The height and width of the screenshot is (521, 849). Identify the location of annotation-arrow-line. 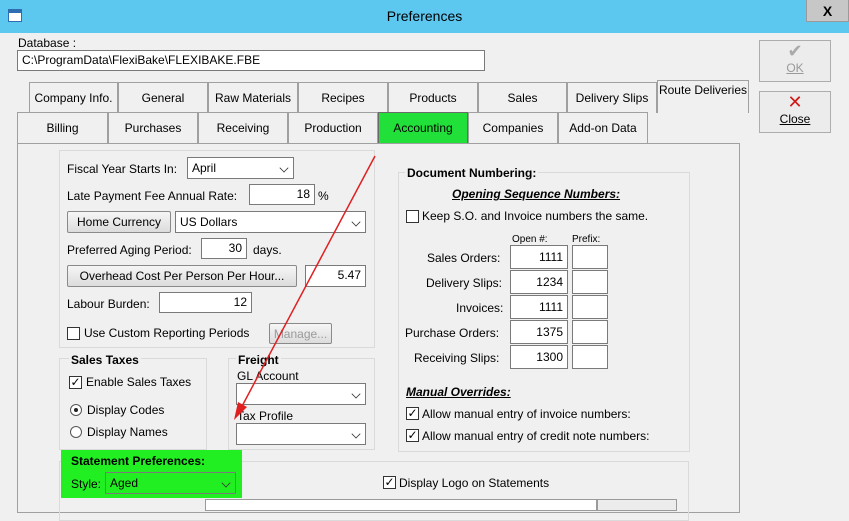
(307, 283).